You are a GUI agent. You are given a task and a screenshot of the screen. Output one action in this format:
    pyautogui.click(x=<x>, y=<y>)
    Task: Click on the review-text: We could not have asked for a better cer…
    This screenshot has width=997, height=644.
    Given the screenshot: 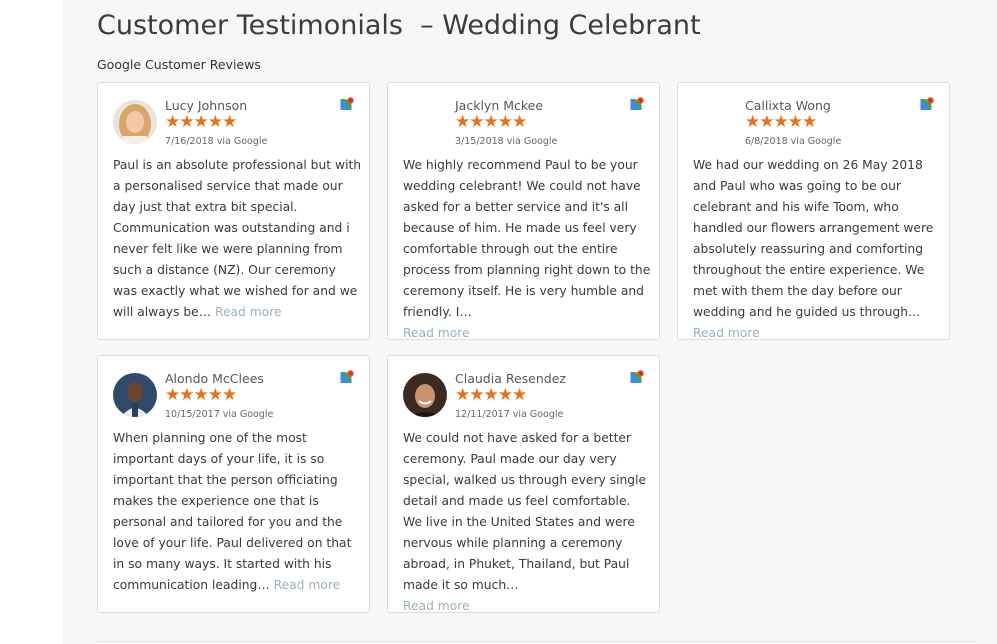 What is the action you would take?
    pyautogui.click(x=528, y=522)
    